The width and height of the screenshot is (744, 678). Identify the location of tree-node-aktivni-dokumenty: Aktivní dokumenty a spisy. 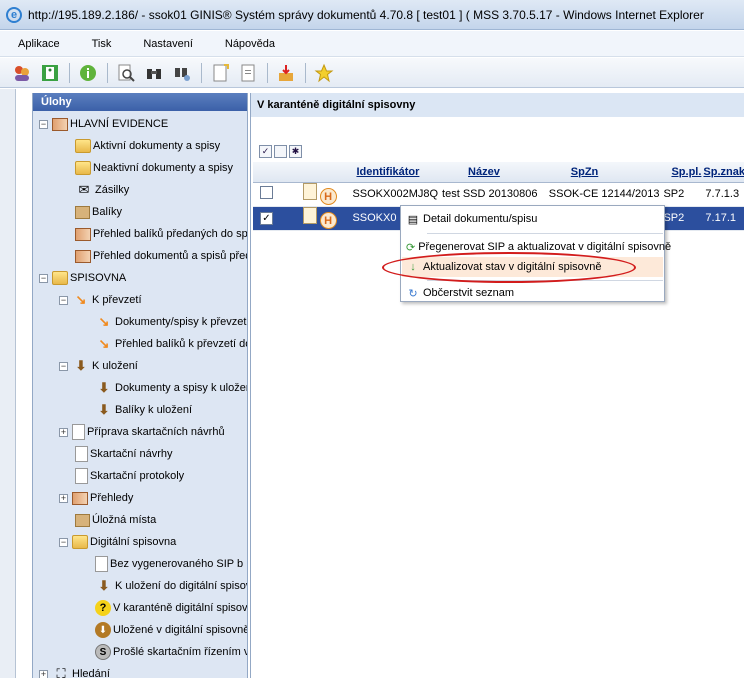
(147, 146).